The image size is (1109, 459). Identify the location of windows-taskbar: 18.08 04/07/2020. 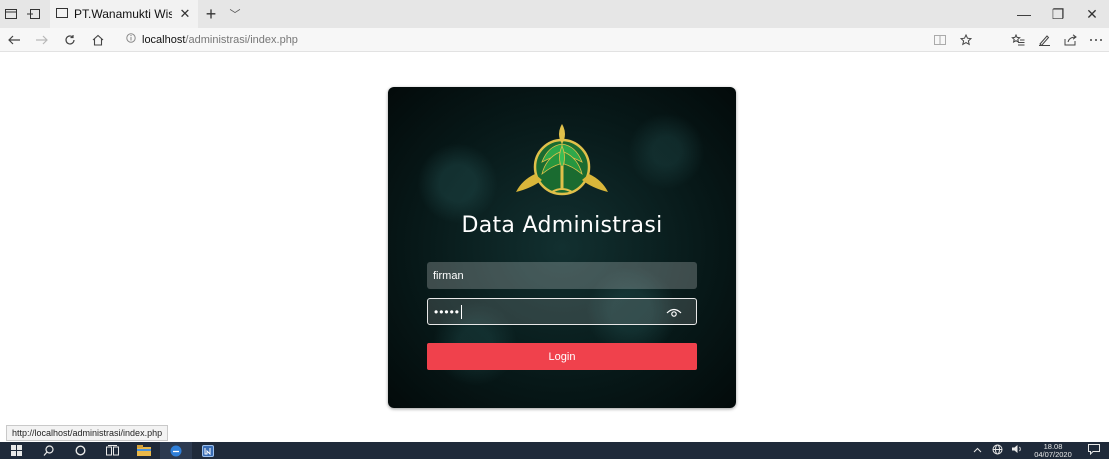
(554, 450).